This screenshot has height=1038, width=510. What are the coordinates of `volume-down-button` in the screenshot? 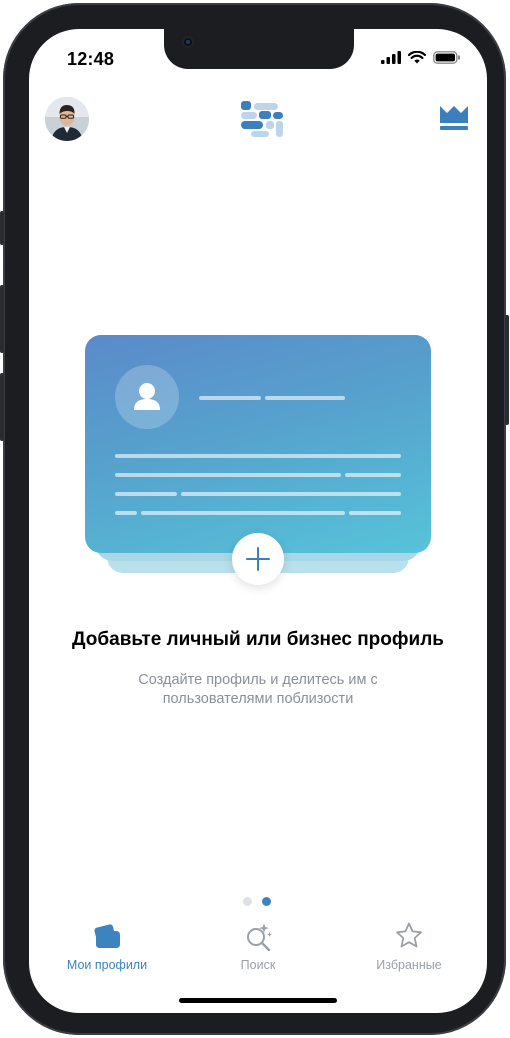 It's located at (2, 407).